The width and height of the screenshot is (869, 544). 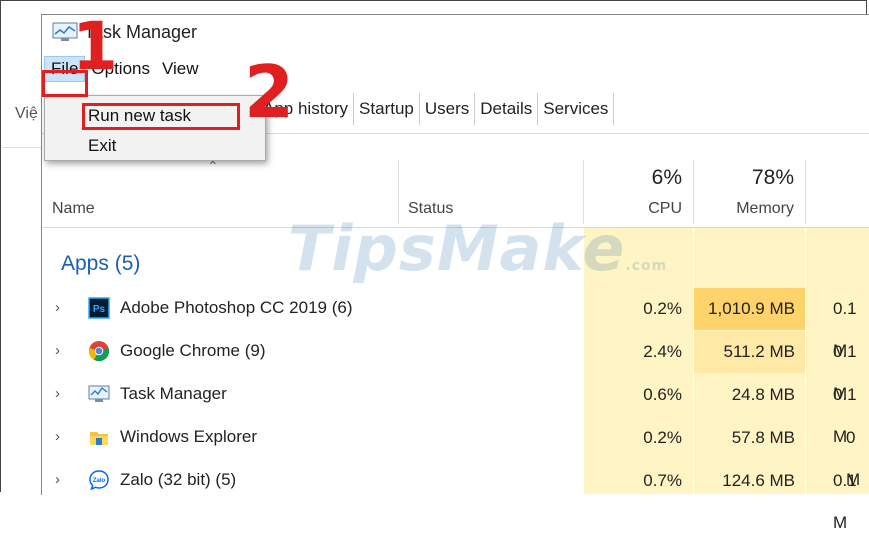 What do you see at coordinates (269, 92) in the screenshot?
I see `annotation-number-2: 2` at bounding box center [269, 92].